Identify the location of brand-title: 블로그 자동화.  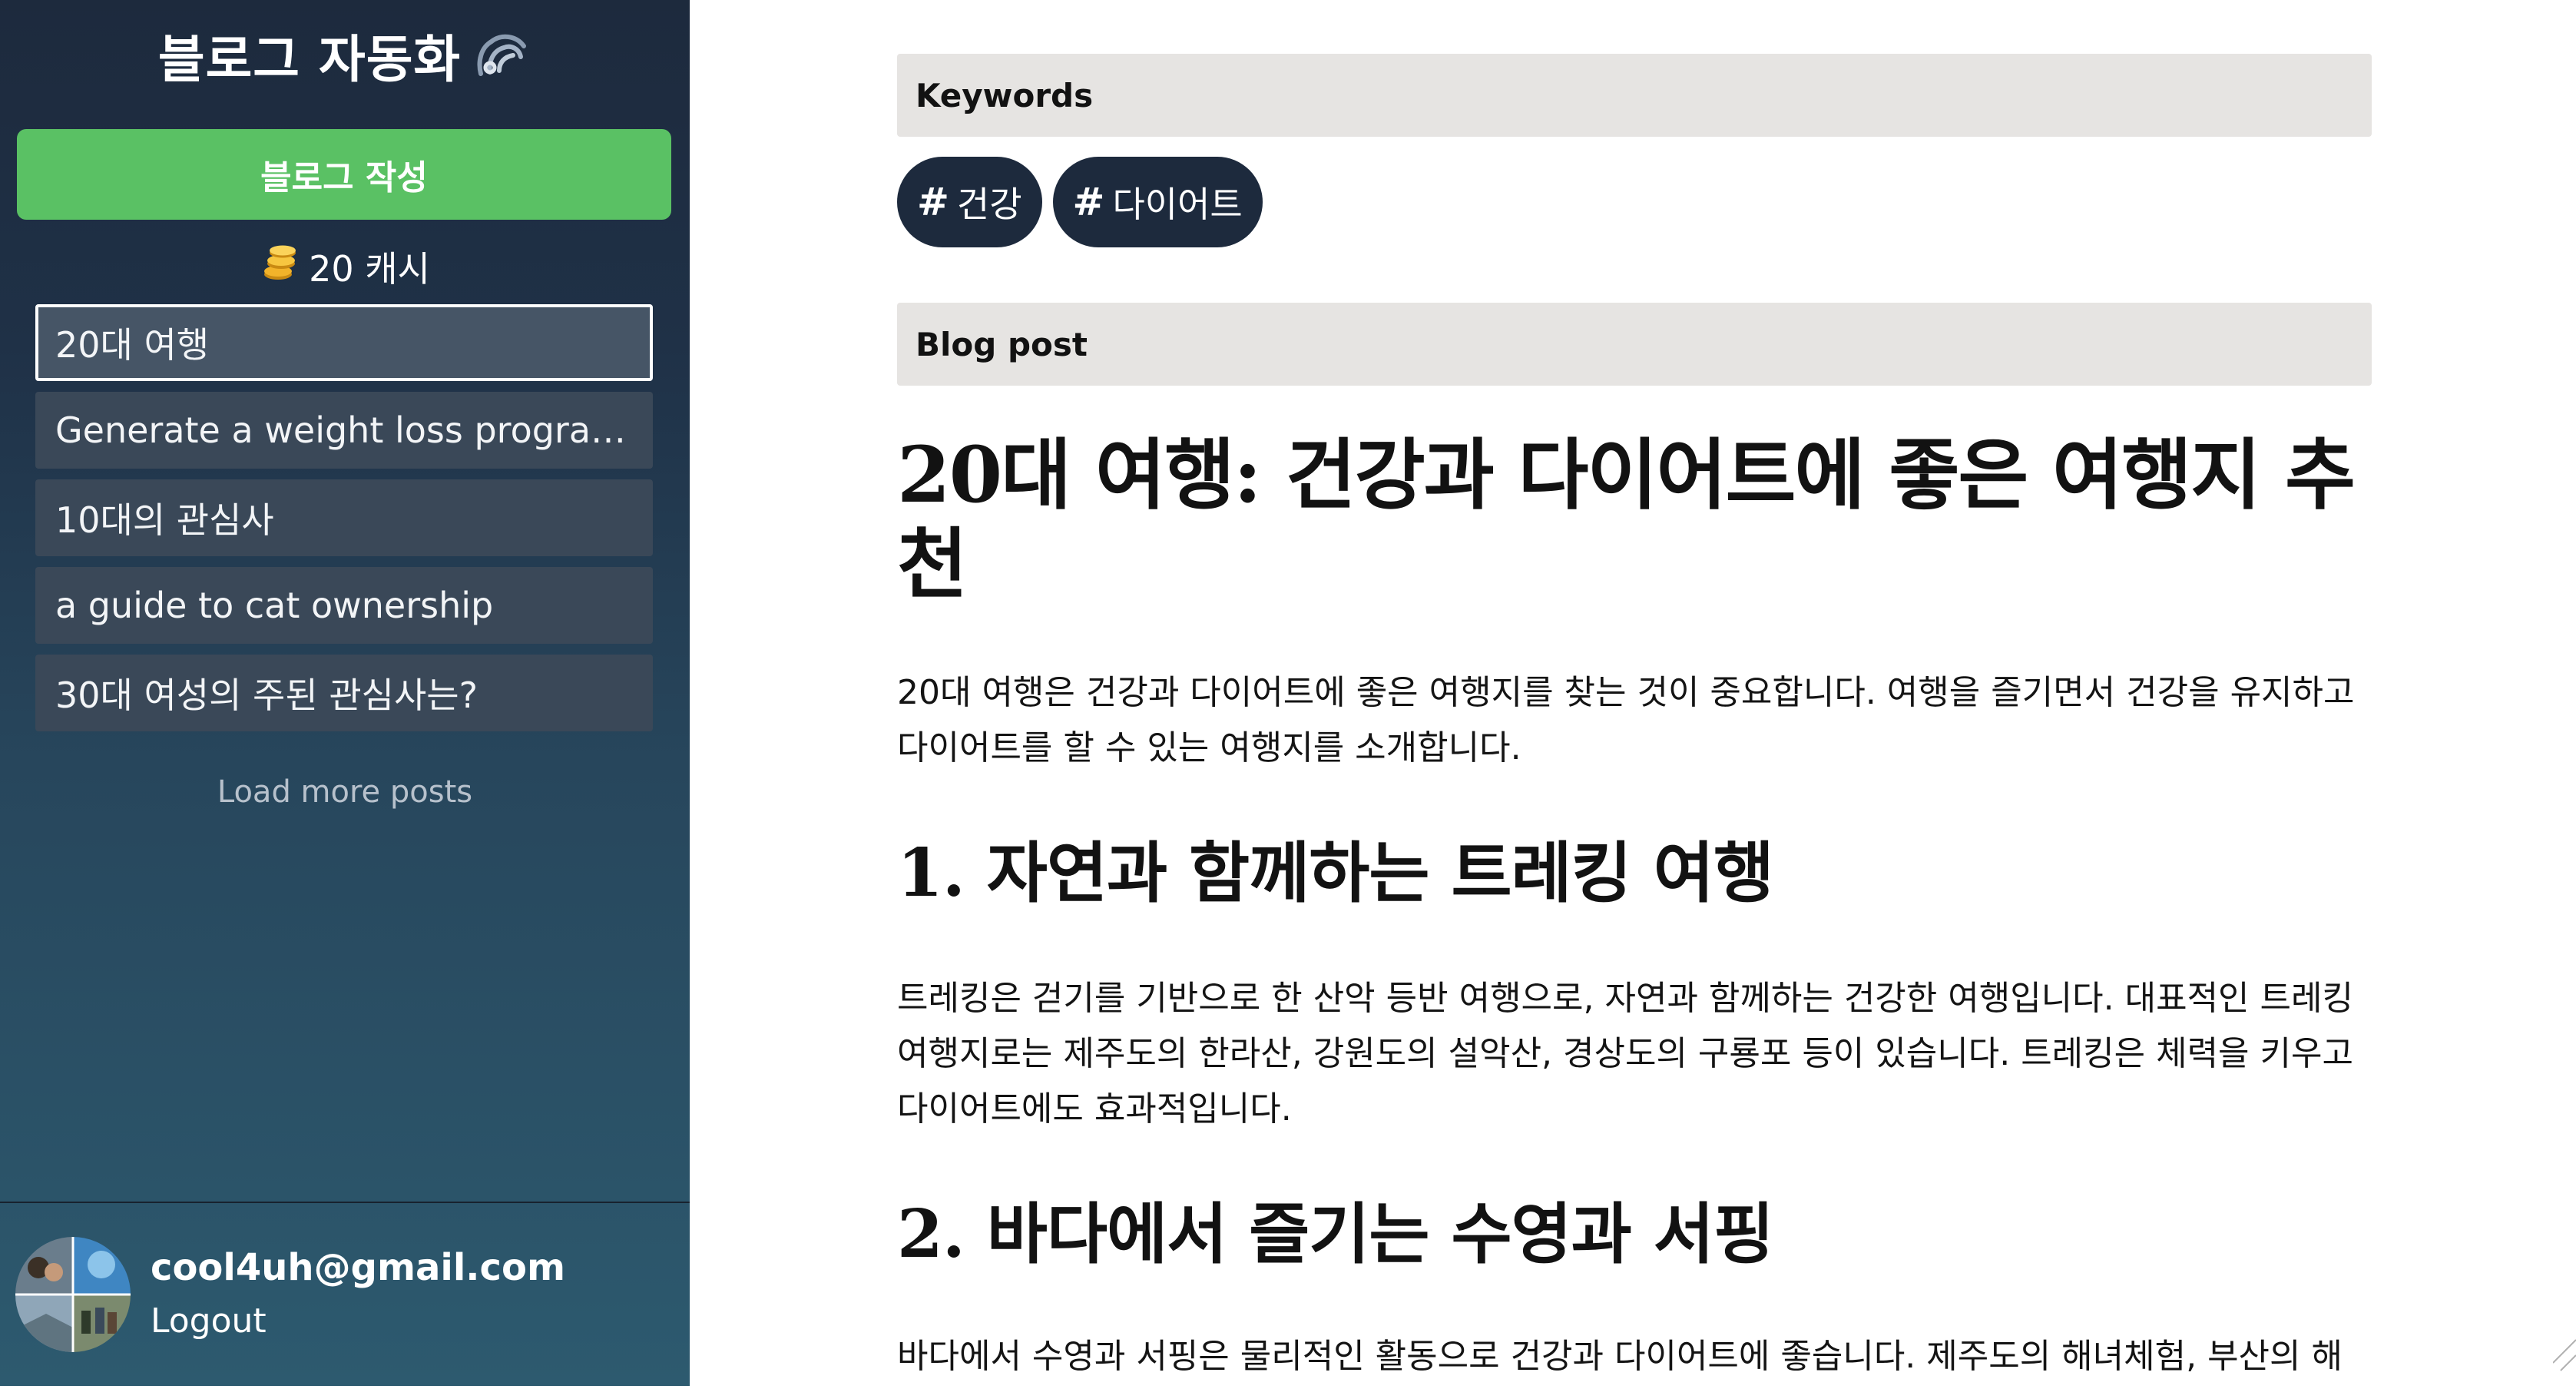
(310, 59).